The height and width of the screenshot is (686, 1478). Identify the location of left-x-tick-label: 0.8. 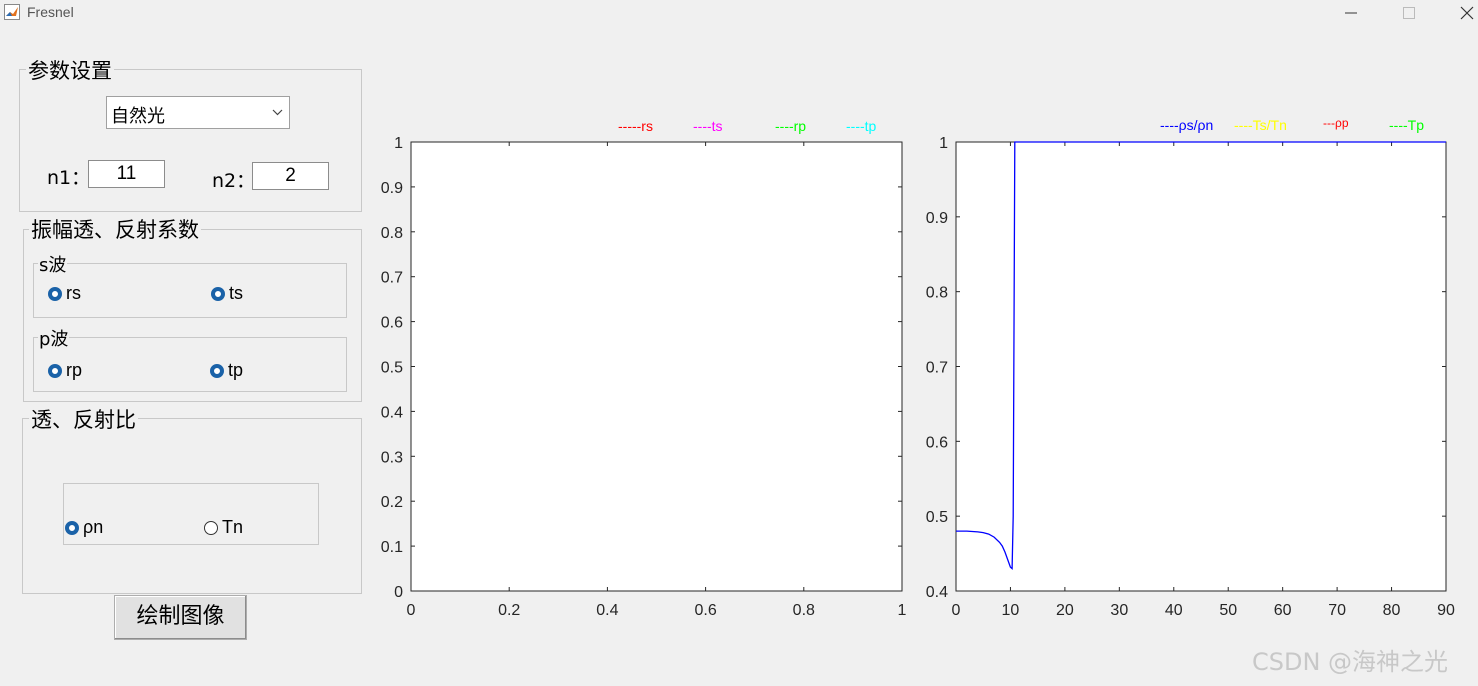
(804, 610).